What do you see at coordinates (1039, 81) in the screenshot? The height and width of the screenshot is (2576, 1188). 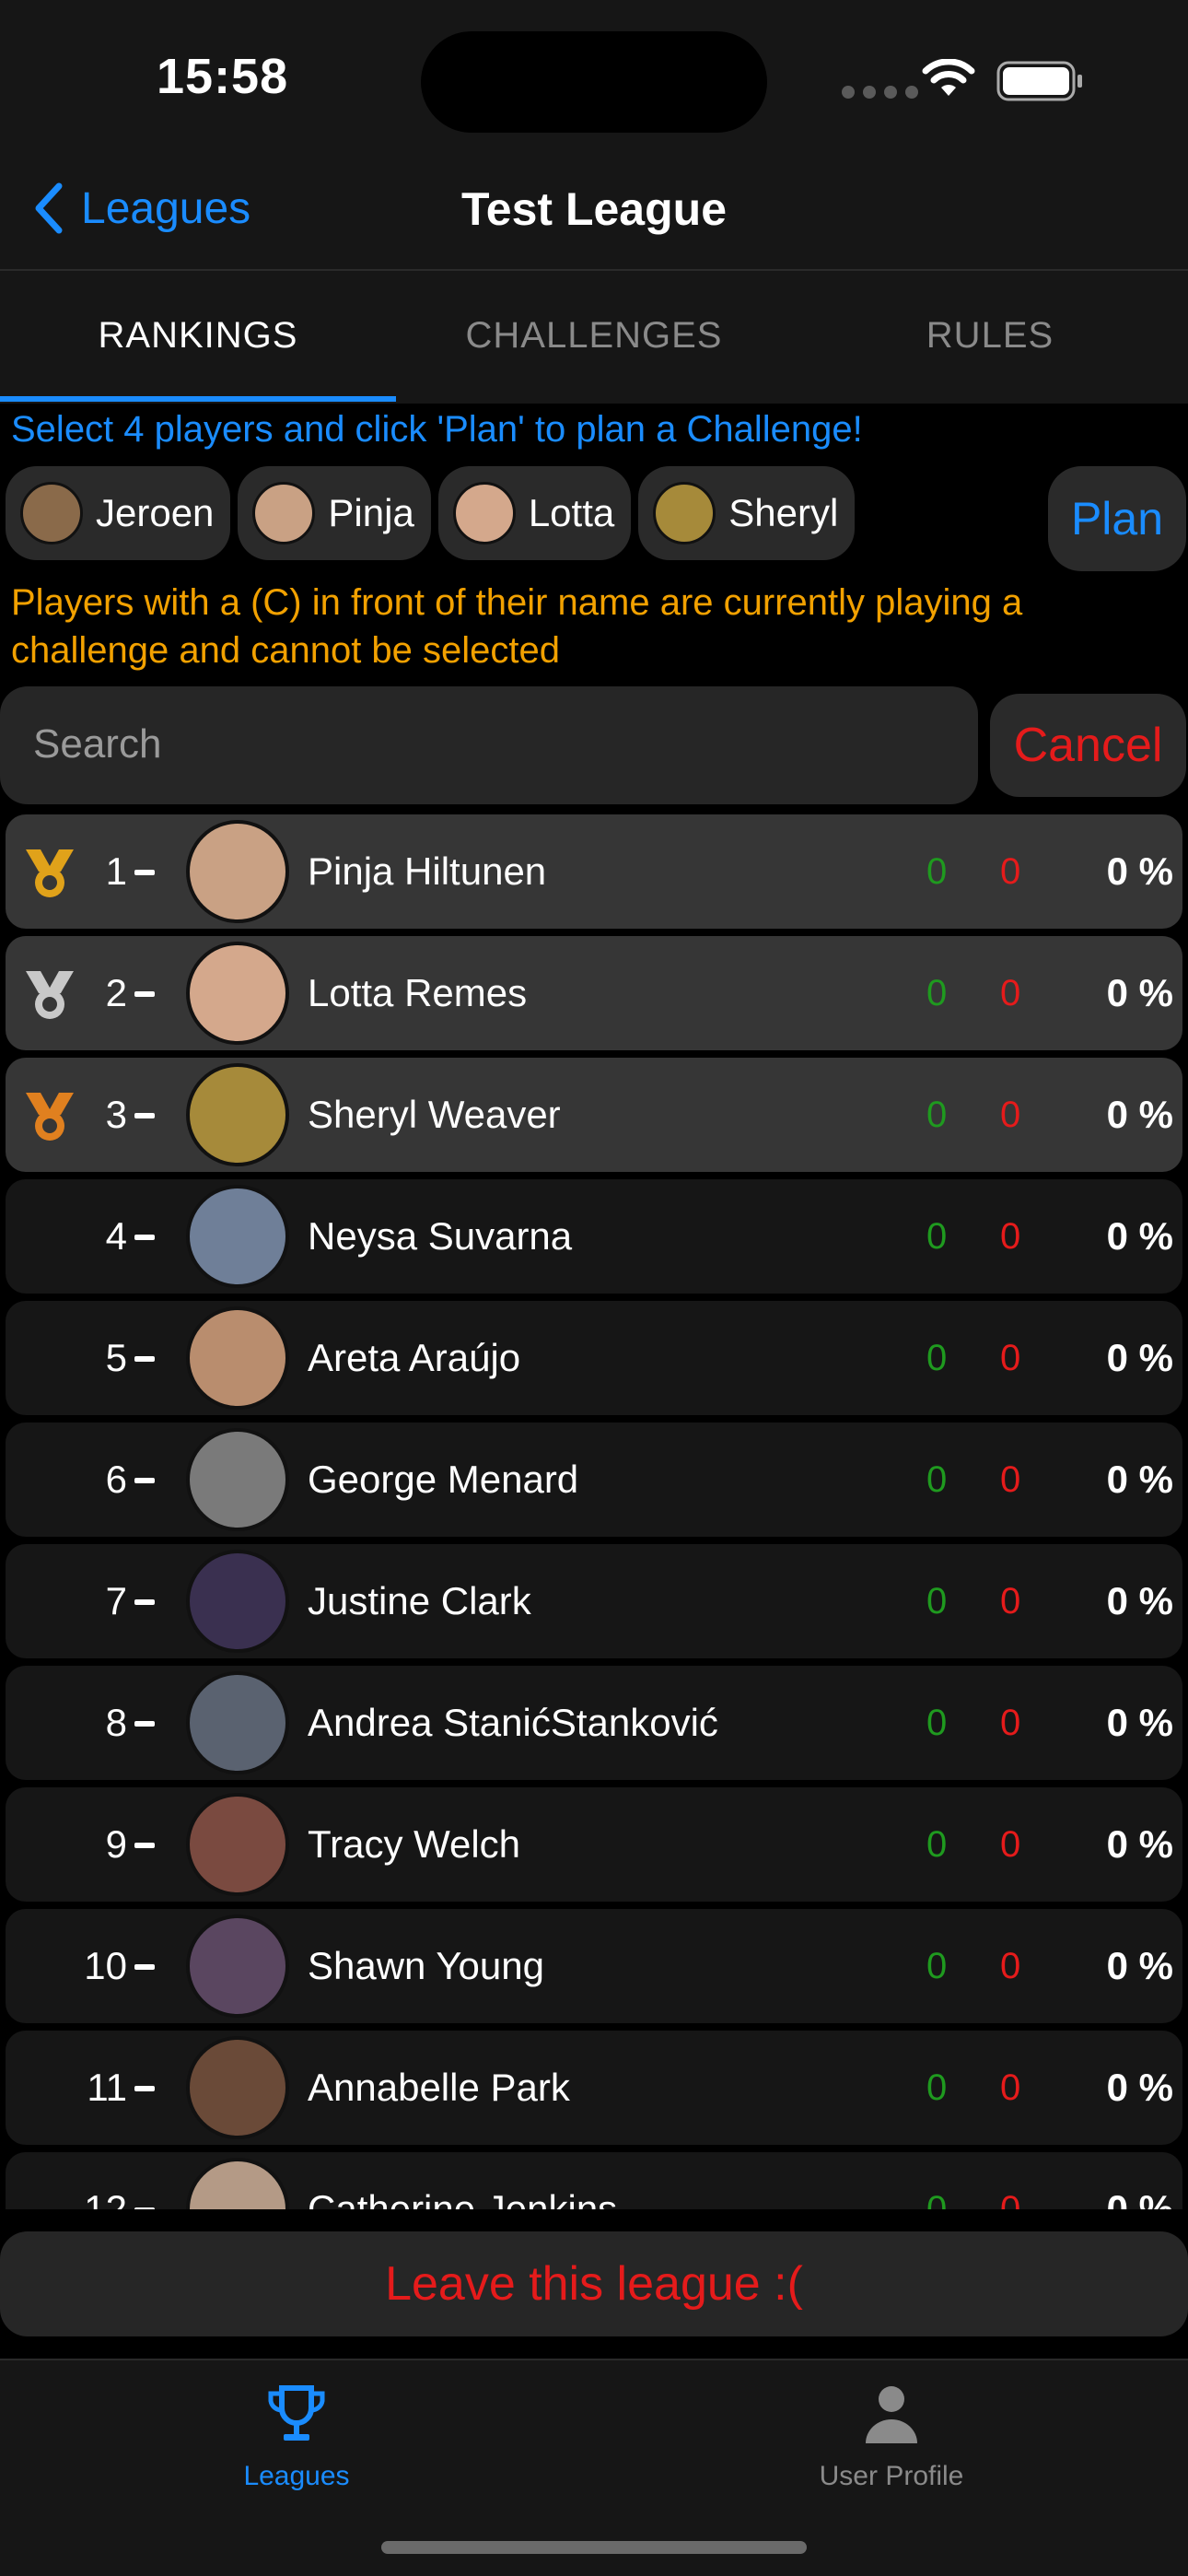 I see `battery-icon` at bounding box center [1039, 81].